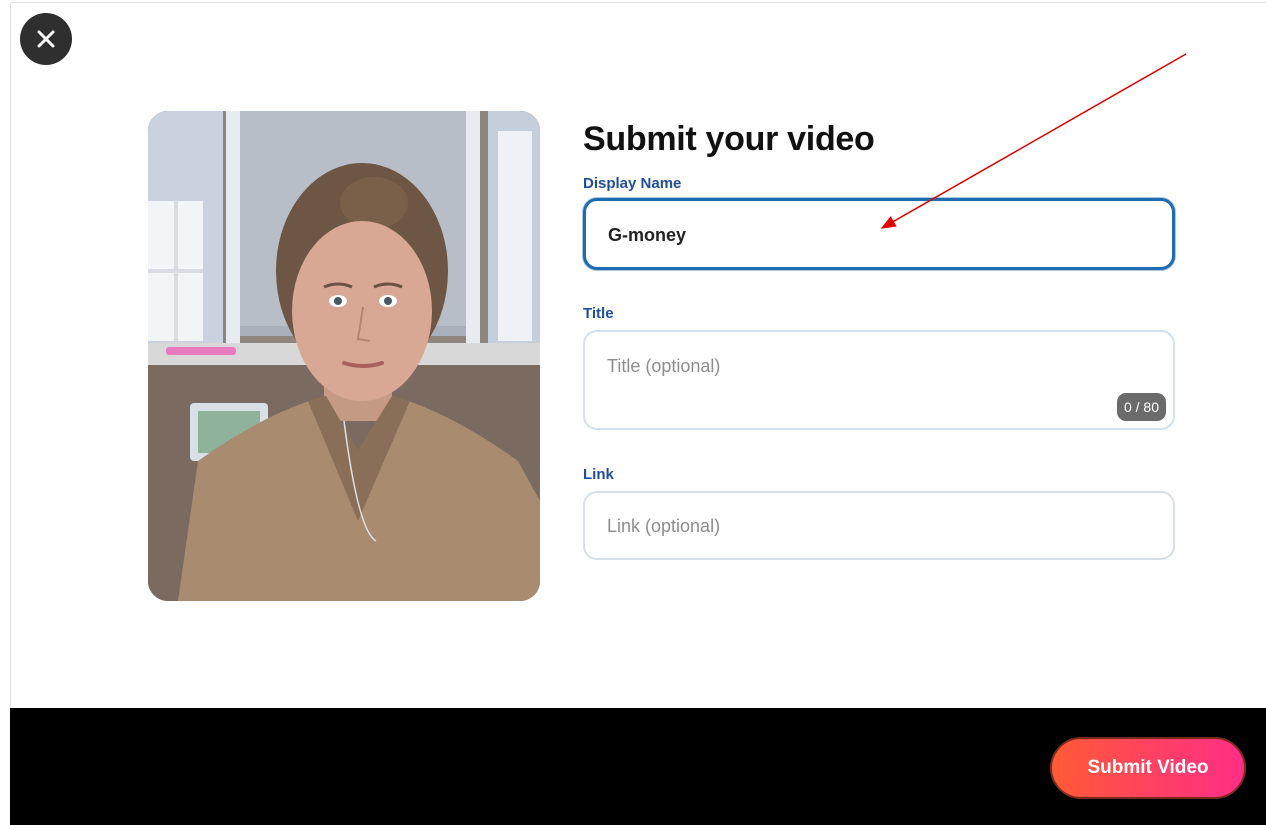 The height and width of the screenshot is (825, 1266). Describe the element at coordinates (598, 313) in the screenshot. I see `title-label: Title` at that location.